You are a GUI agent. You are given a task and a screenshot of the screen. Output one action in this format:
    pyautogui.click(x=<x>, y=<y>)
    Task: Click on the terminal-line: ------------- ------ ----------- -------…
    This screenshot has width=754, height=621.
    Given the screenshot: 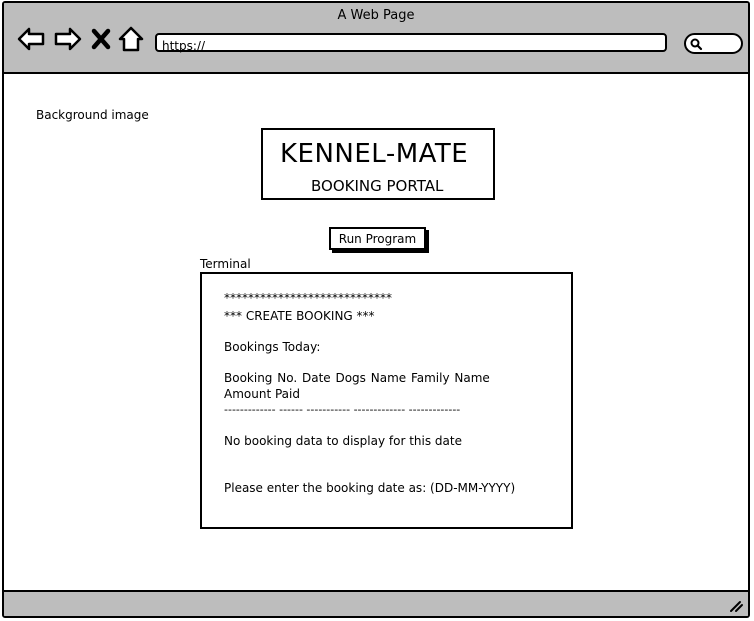 What is the action you would take?
    pyautogui.click(x=342, y=409)
    